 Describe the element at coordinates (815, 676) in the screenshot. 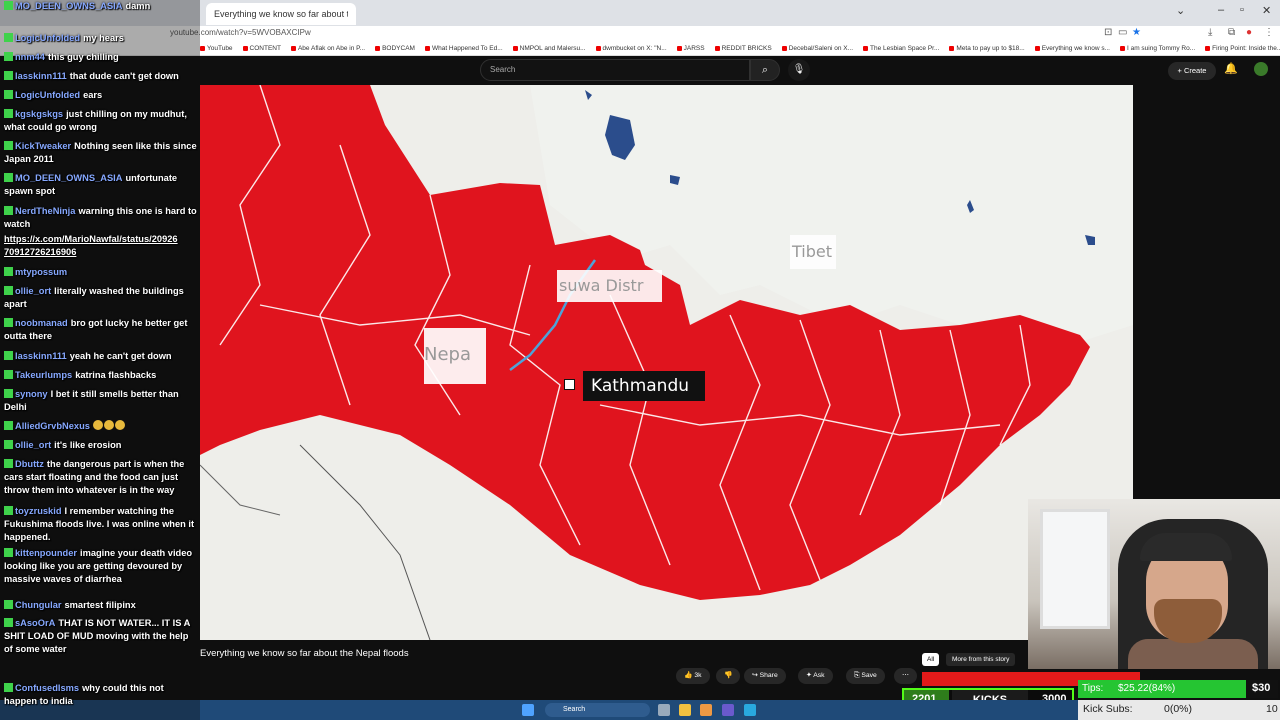

I see `ask-button: ✦ Ask` at that location.